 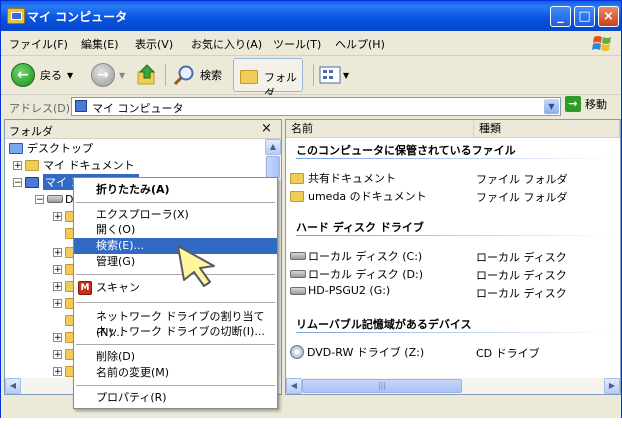 I want to click on minimize-button: _, so click(x=560, y=16).